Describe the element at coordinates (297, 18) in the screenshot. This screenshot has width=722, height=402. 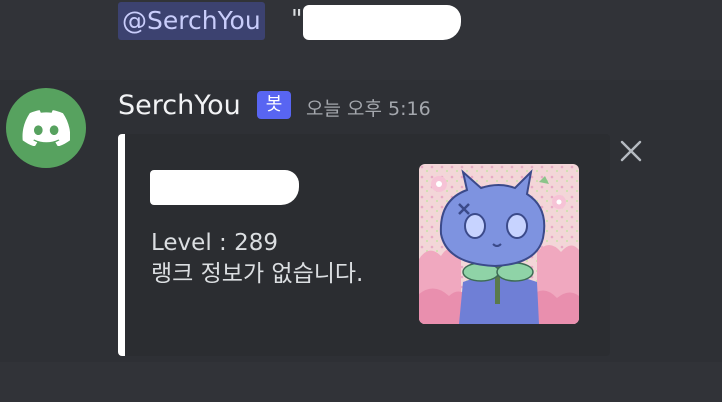
I see `quoted-text-open: "` at that location.